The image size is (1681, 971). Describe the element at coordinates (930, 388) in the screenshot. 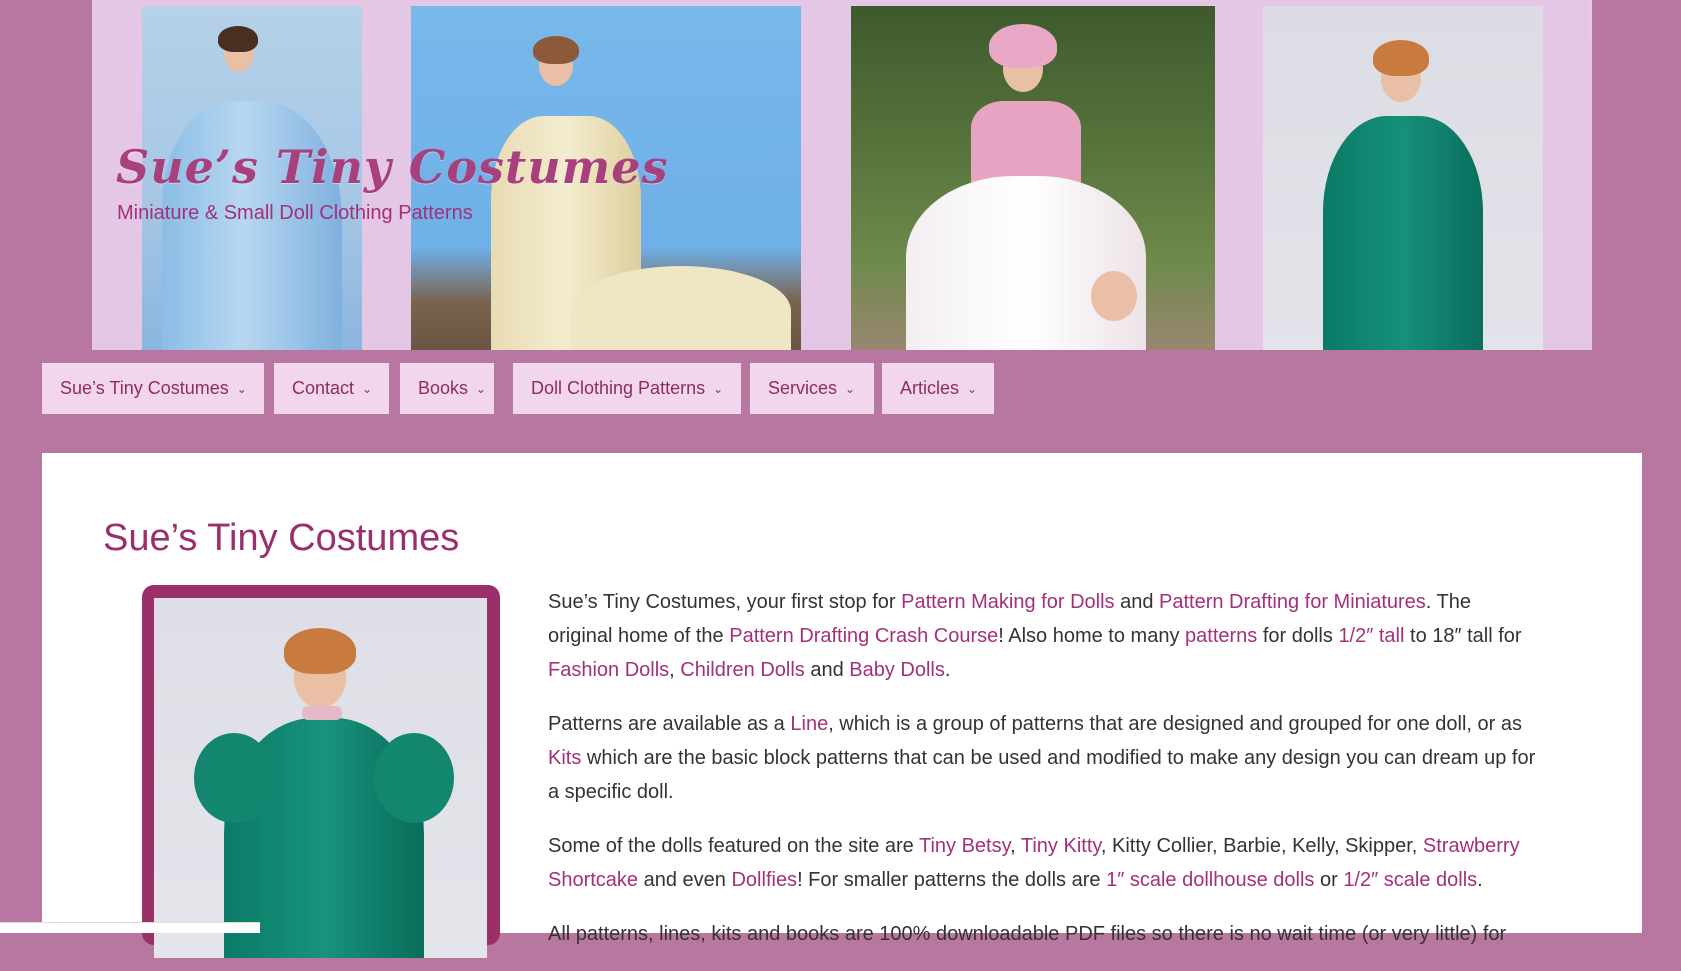

I see `nav-item-label: Articles` at that location.